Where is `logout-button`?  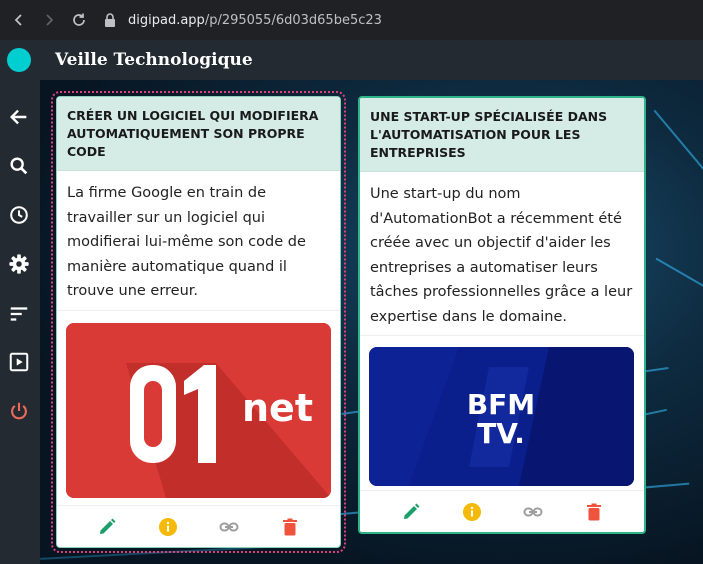 logout-button is located at coordinates (19, 411).